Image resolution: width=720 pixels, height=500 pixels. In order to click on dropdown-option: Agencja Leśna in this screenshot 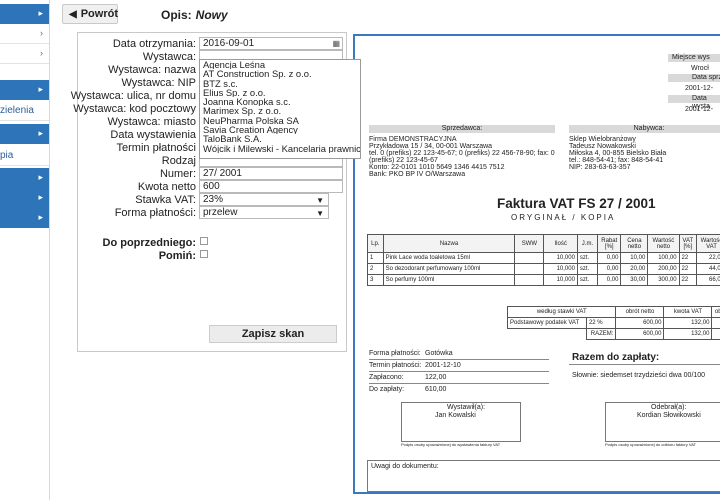, I will do `click(280, 64)`.